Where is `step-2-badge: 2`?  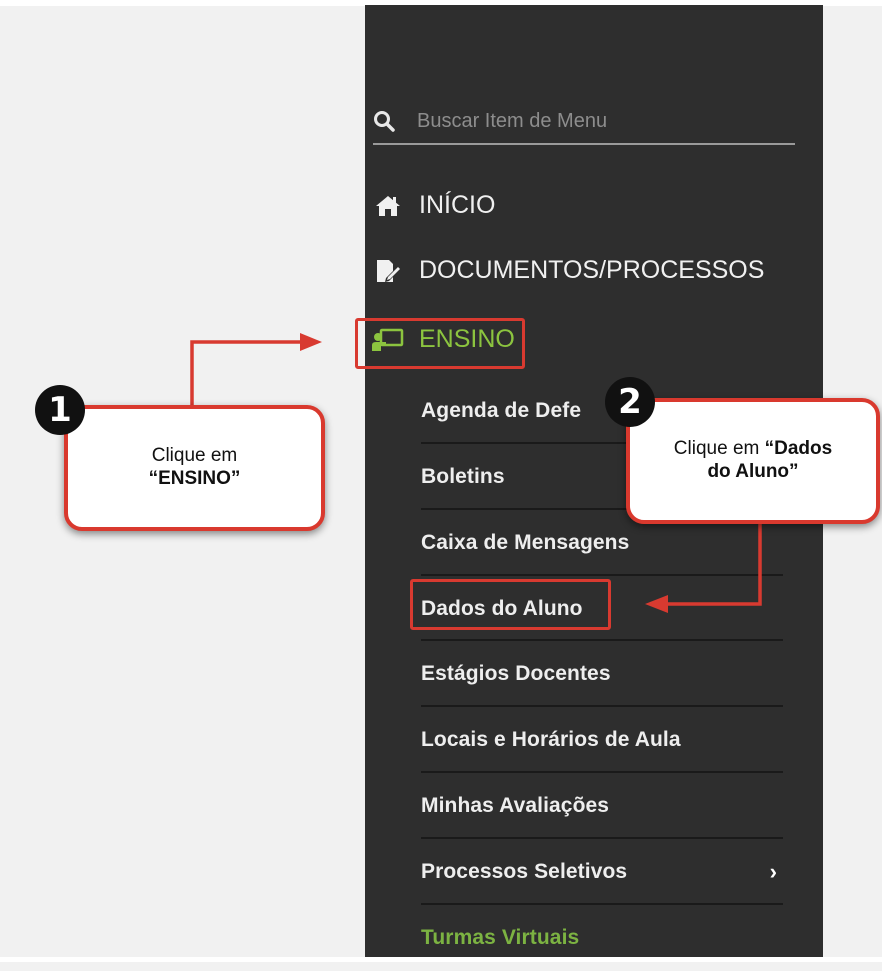 step-2-badge: 2 is located at coordinates (630, 402).